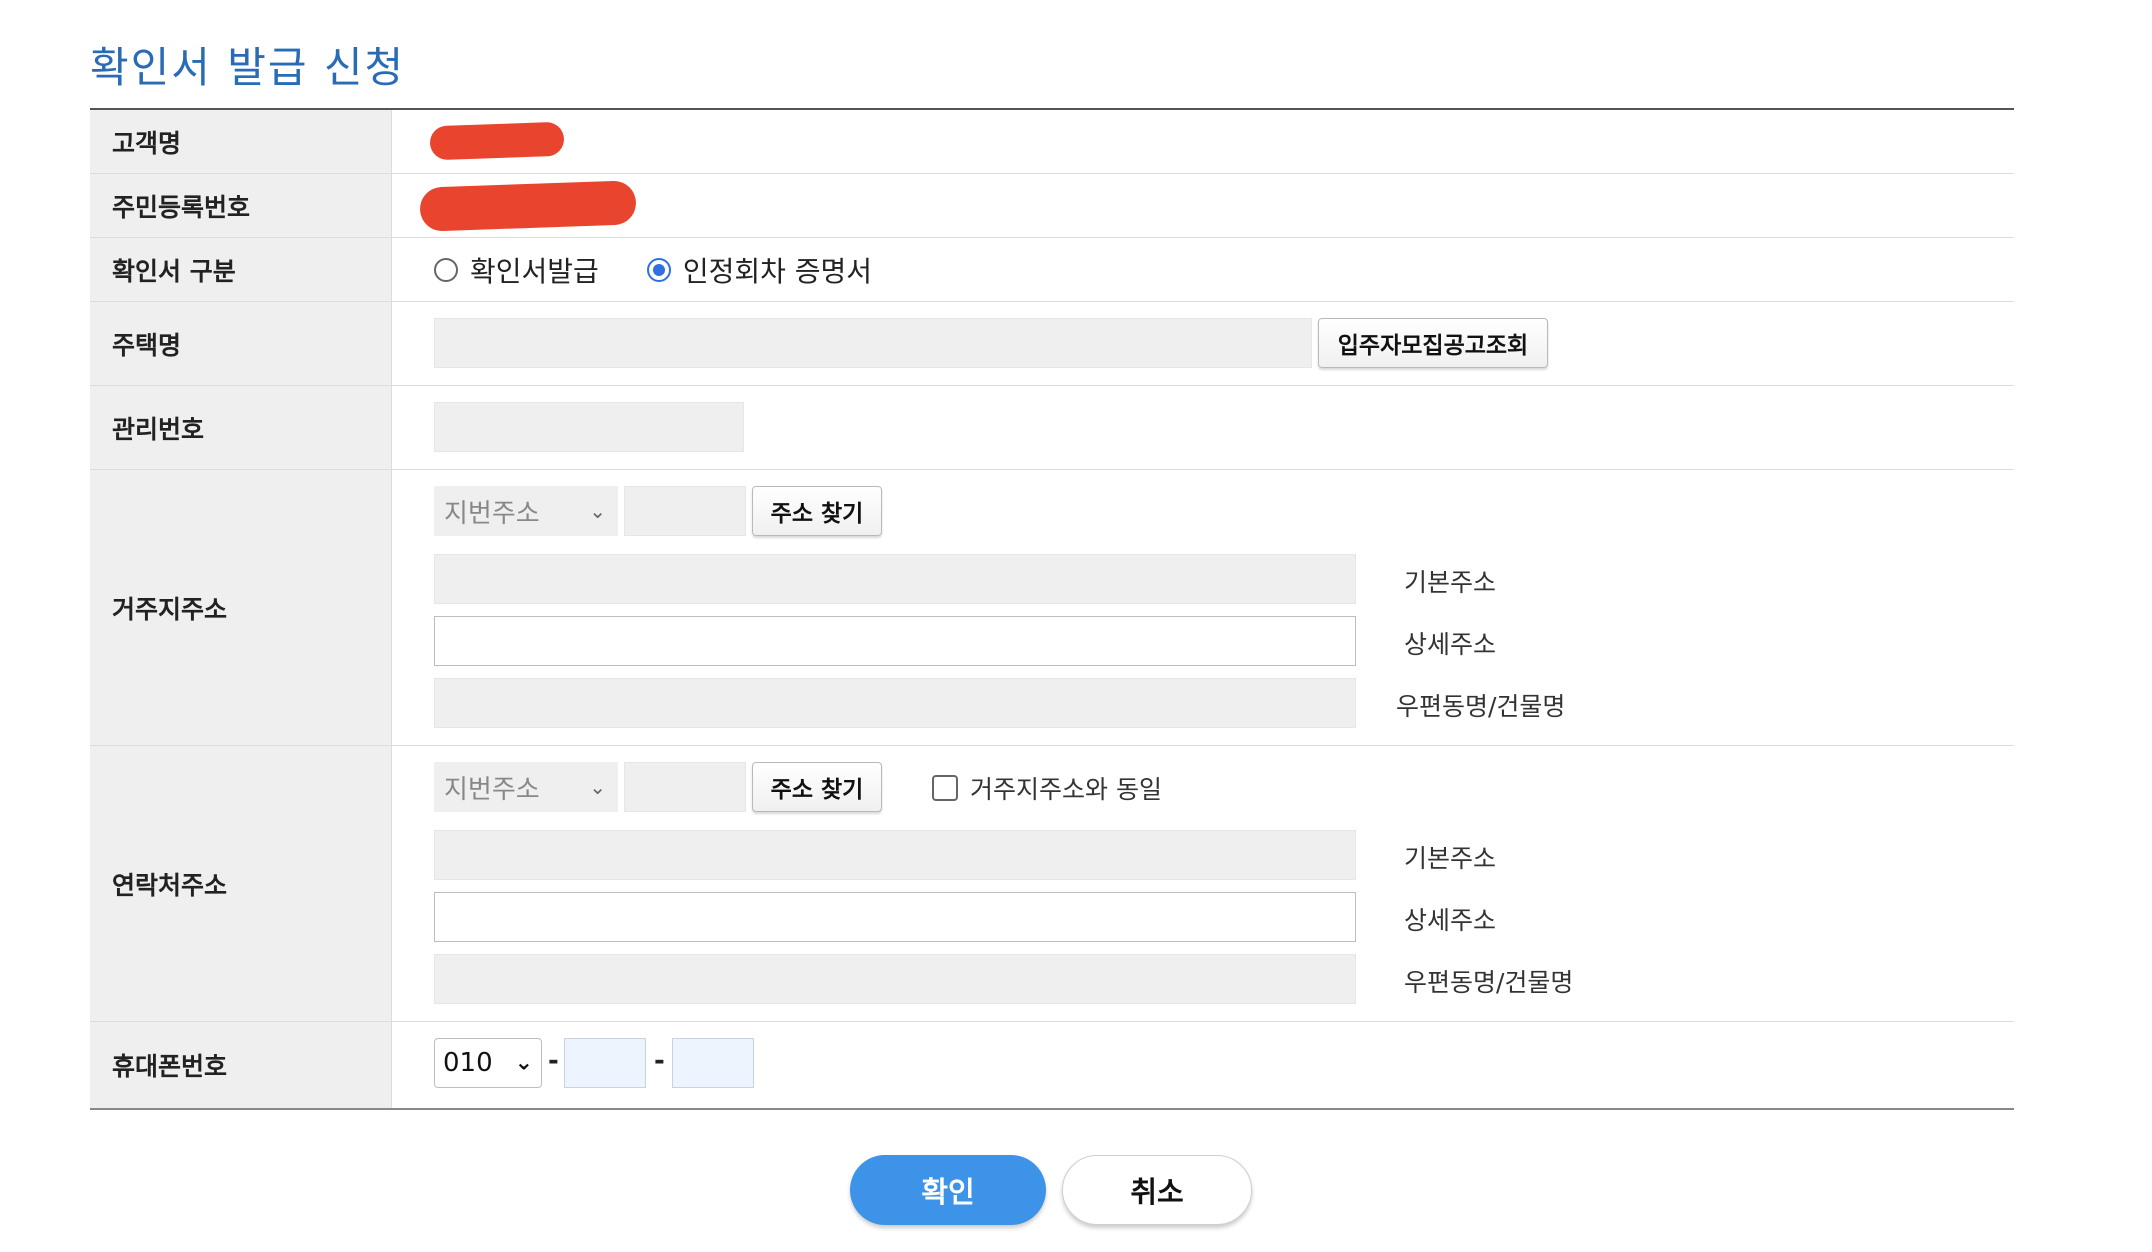 This screenshot has height=1252, width=2152. Describe the element at coordinates (241, 607) in the screenshot. I see `residence-address-label: 거주지주소` at that location.